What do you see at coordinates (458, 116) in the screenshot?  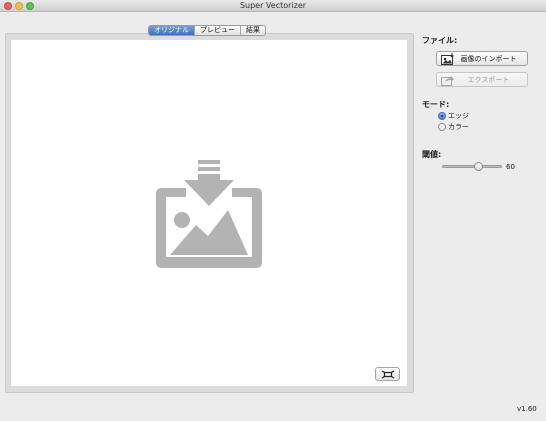 I see `edge-option-label: エッジ` at bounding box center [458, 116].